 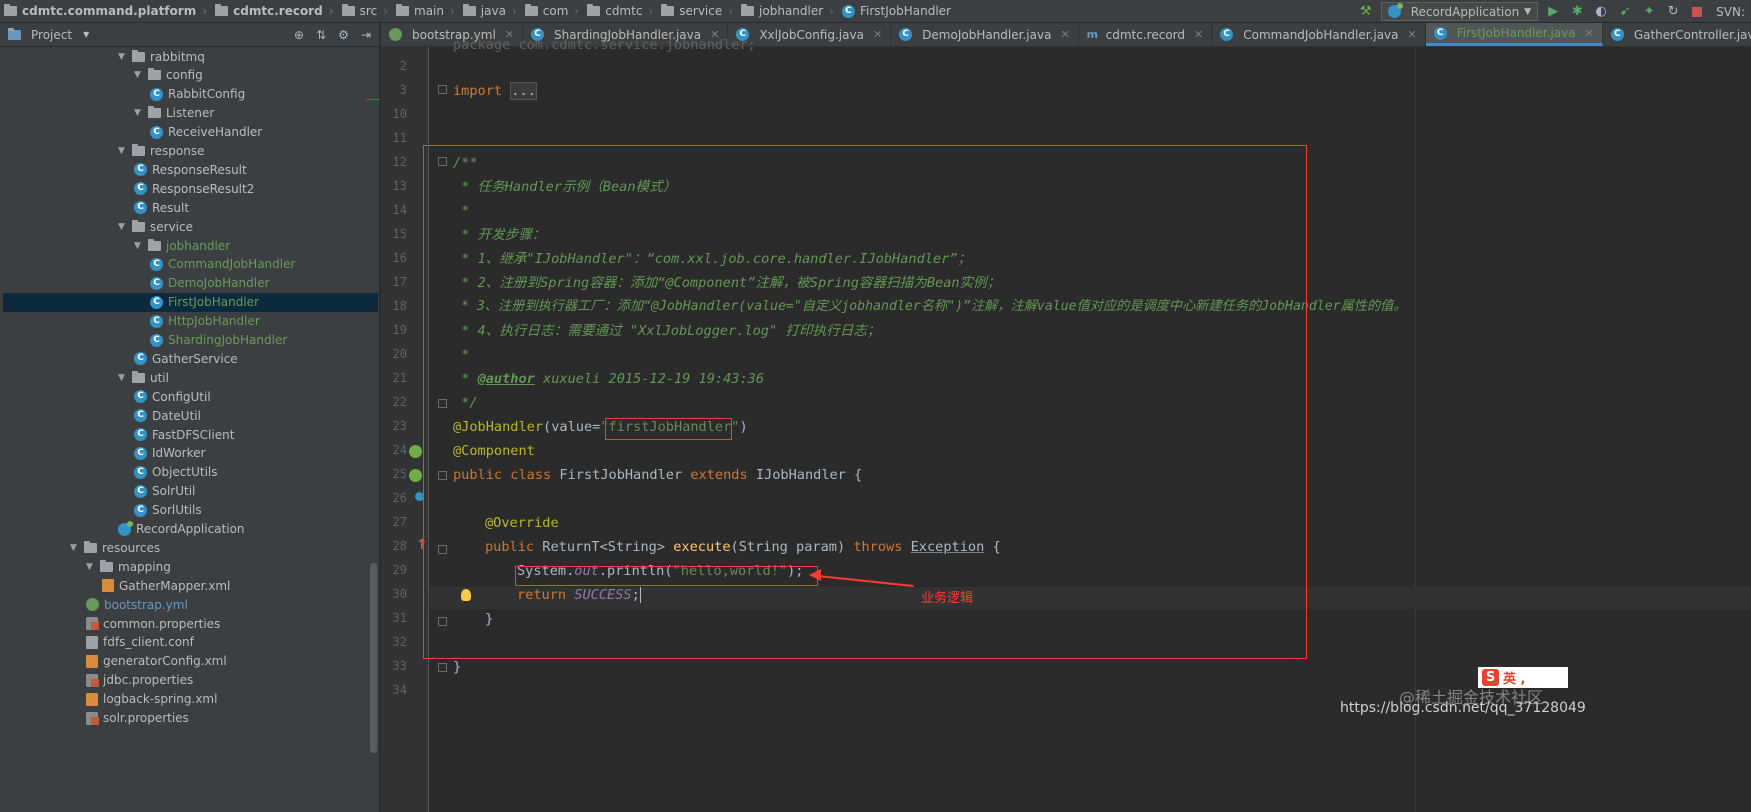 What do you see at coordinates (156, 661) in the screenshot?
I see `tree-file: generatorConfig.xml` at bounding box center [156, 661].